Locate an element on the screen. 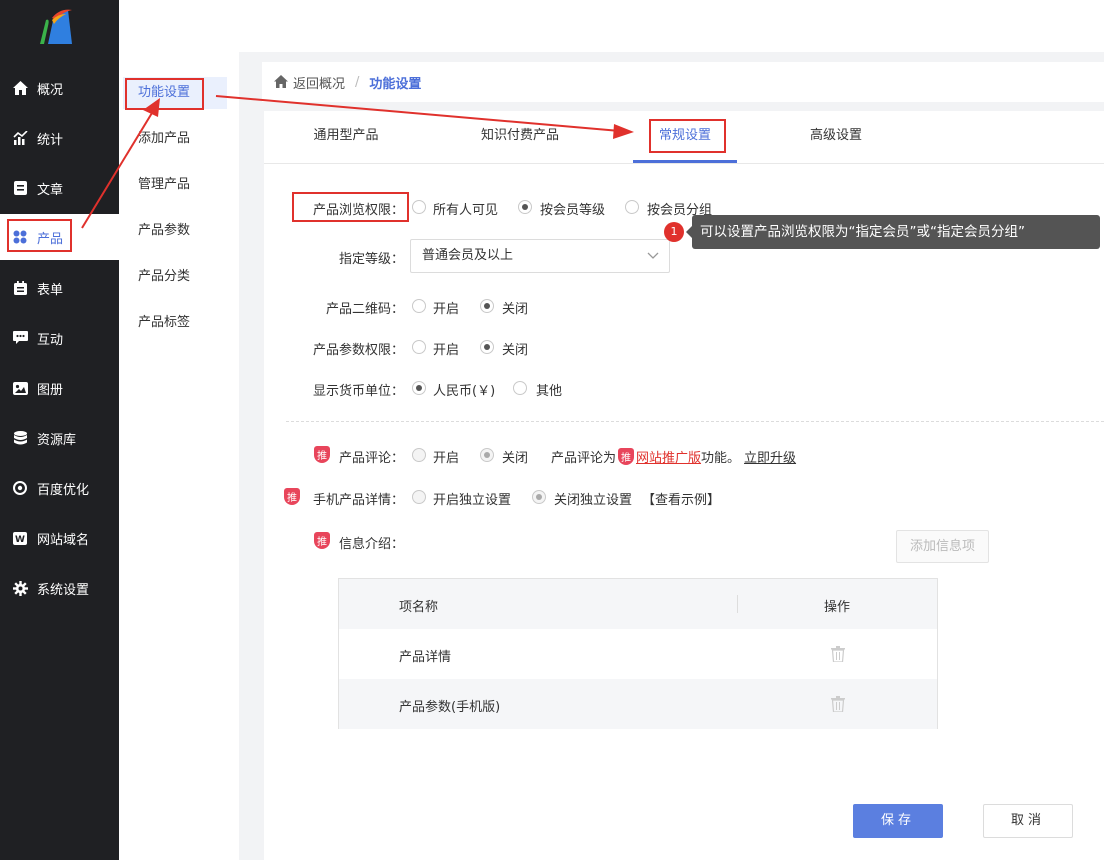 The image size is (1104, 860). comment-note-prefix: 产品评论为 is located at coordinates (584, 458).